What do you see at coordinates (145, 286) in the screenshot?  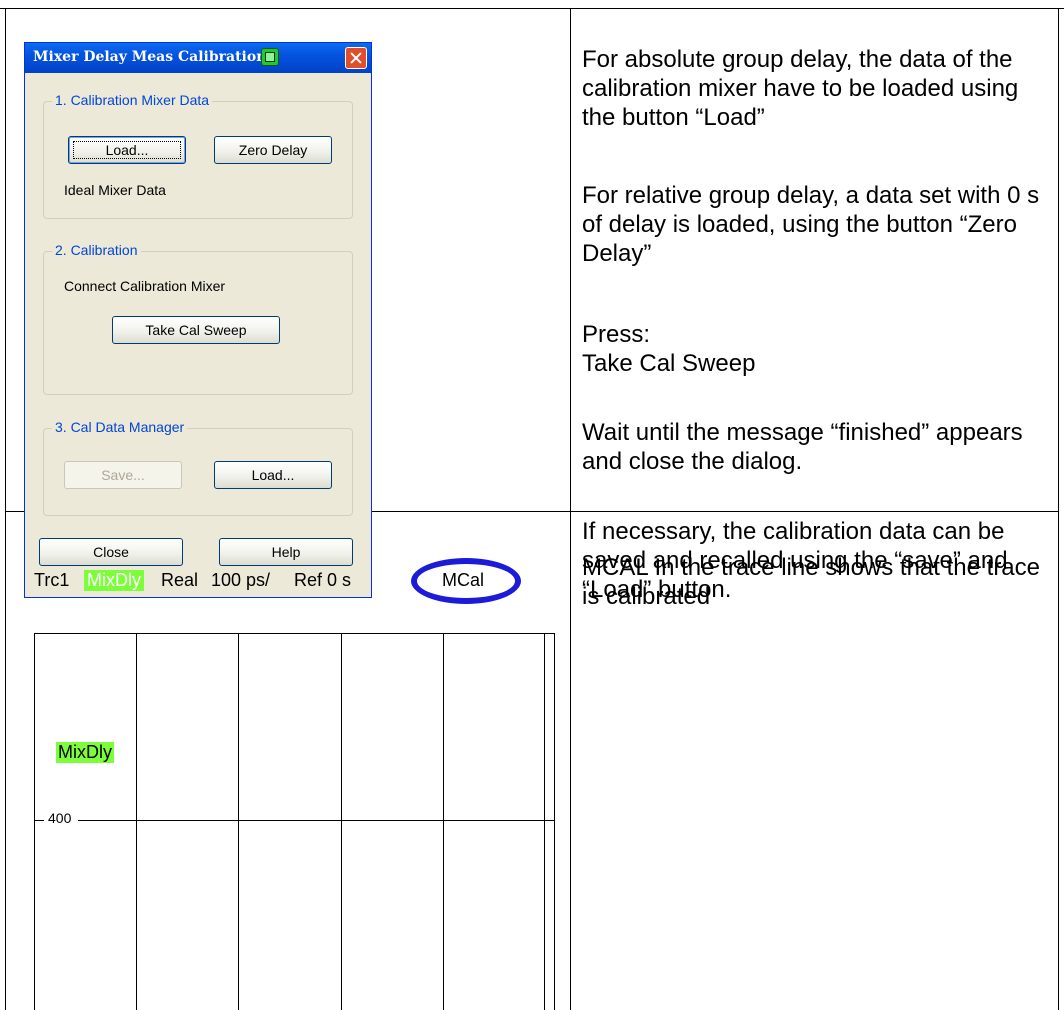 I see `connect-instruction: Connect Calibration Mixer` at bounding box center [145, 286].